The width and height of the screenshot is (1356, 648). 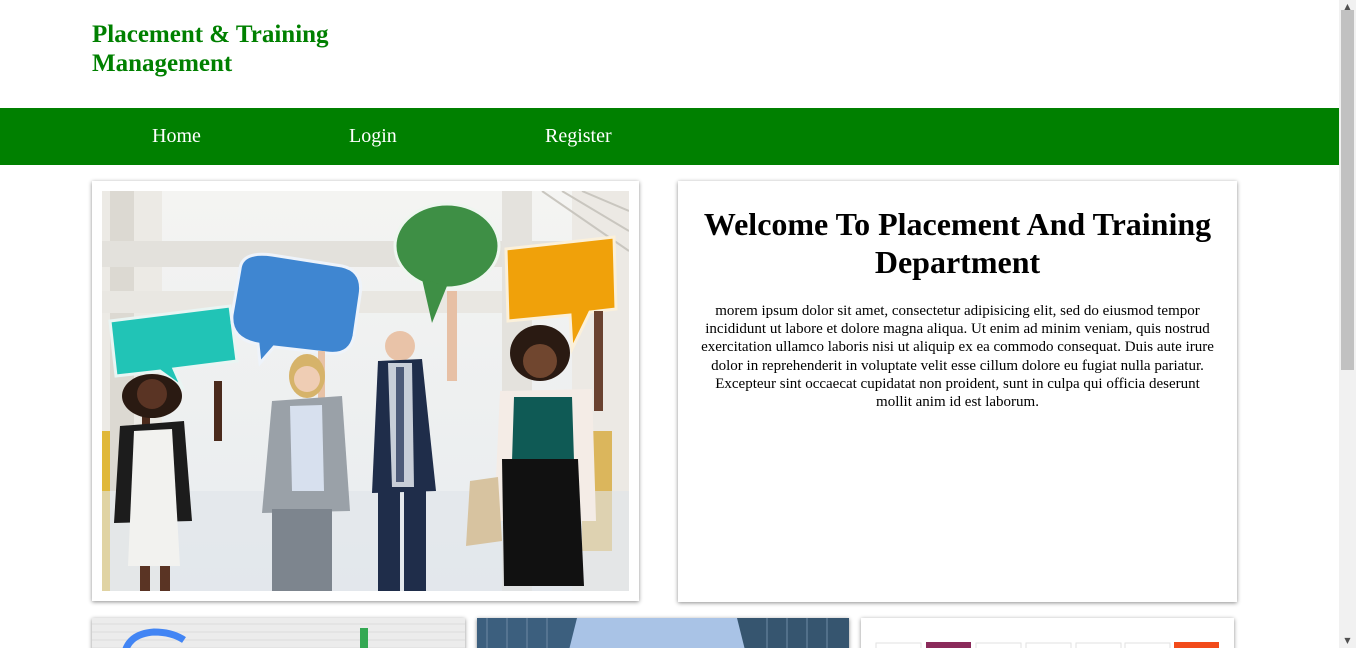 What do you see at coordinates (1347, 641) in the screenshot?
I see `scroll-down-arrow-icon: ▼` at bounding box center [1347, 641].